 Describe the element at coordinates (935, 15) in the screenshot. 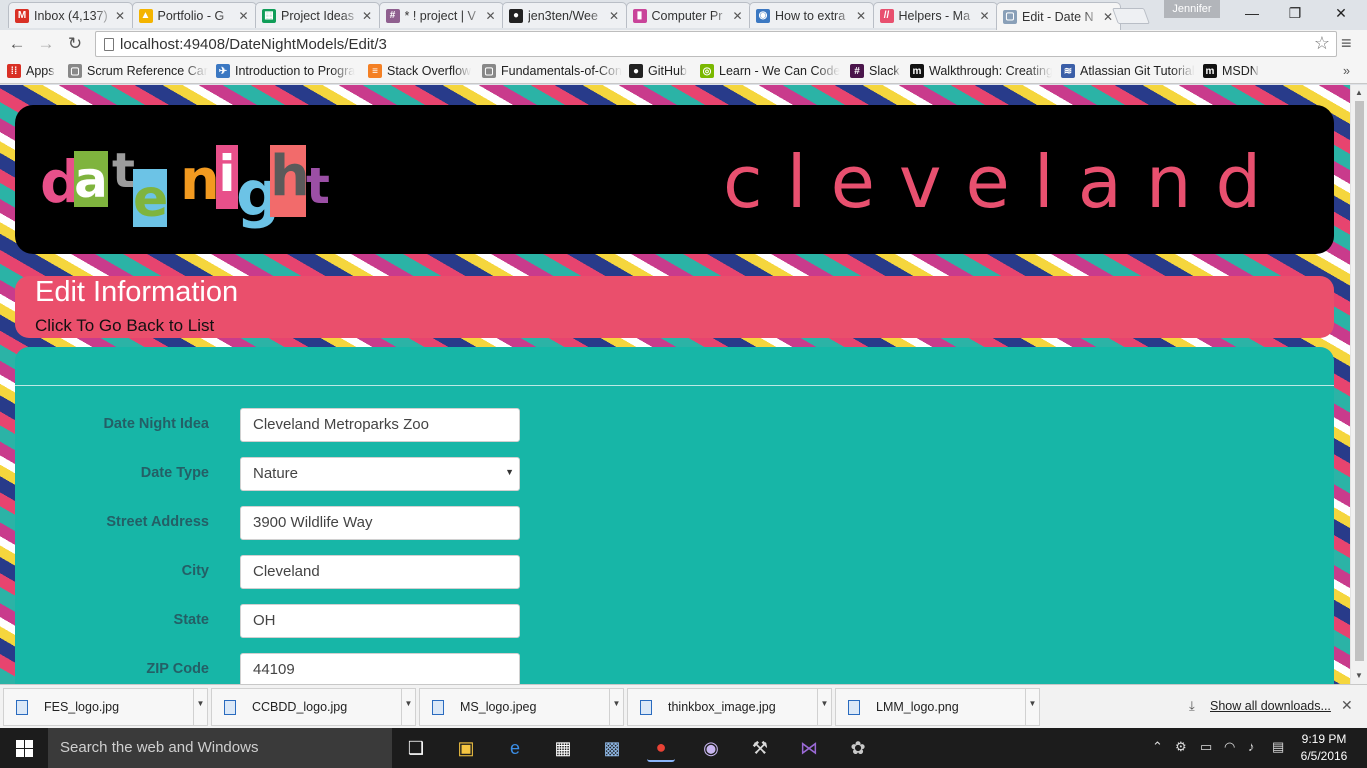

I see `browser-tab: // Helpers - Ma ✕` at that location.